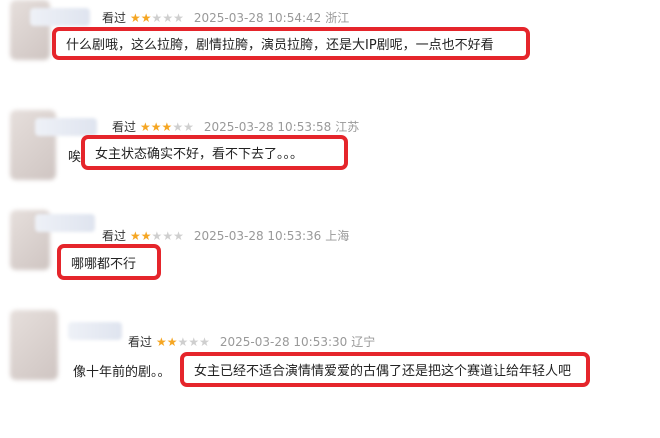 The width and height of the screenshot is (660, 438). I want to click on review-time: 2025-03-28 10:53:30, so click(283, 341).